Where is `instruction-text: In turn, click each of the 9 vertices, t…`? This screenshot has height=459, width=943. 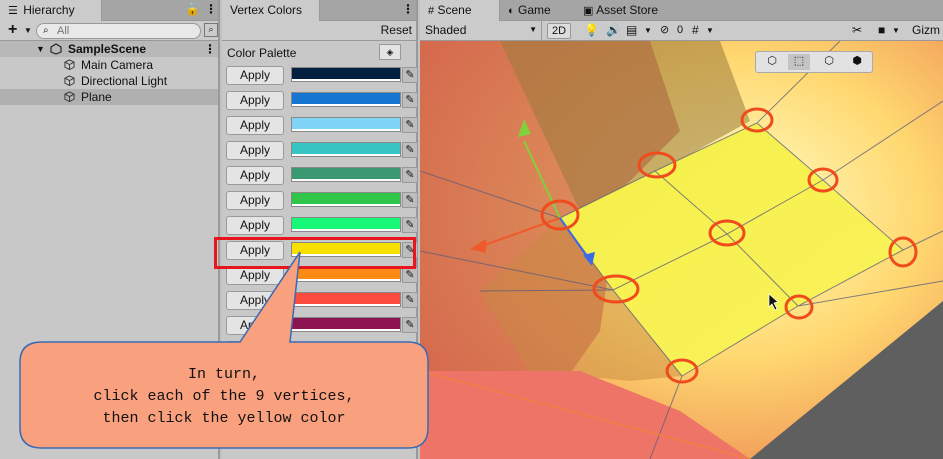
instruction-text: In turn, click each of the 9 vertices, t… is located at coordinates (224, 397).